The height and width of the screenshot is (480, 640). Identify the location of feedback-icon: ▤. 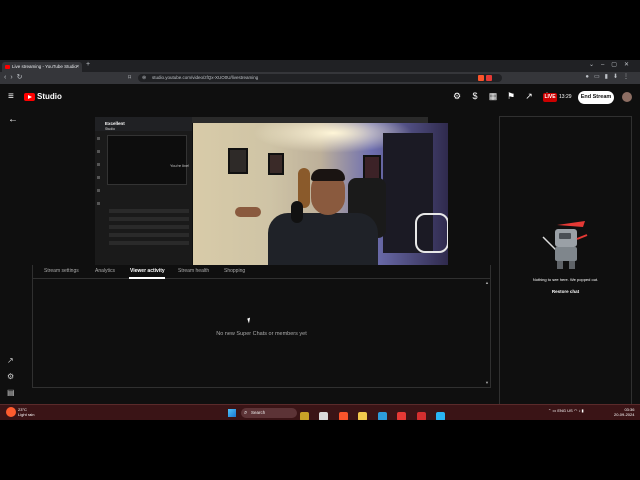
(11, 392).